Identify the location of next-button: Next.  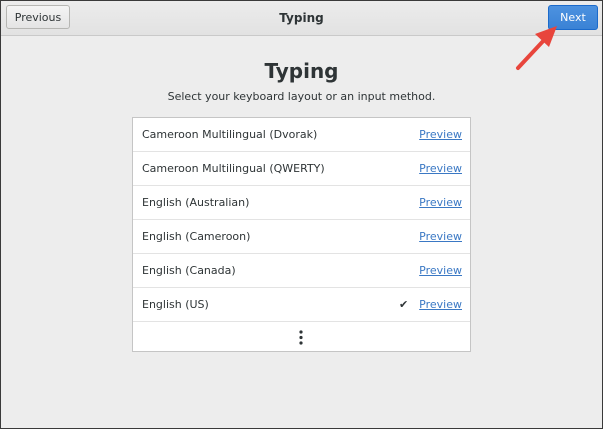
(573, 17).